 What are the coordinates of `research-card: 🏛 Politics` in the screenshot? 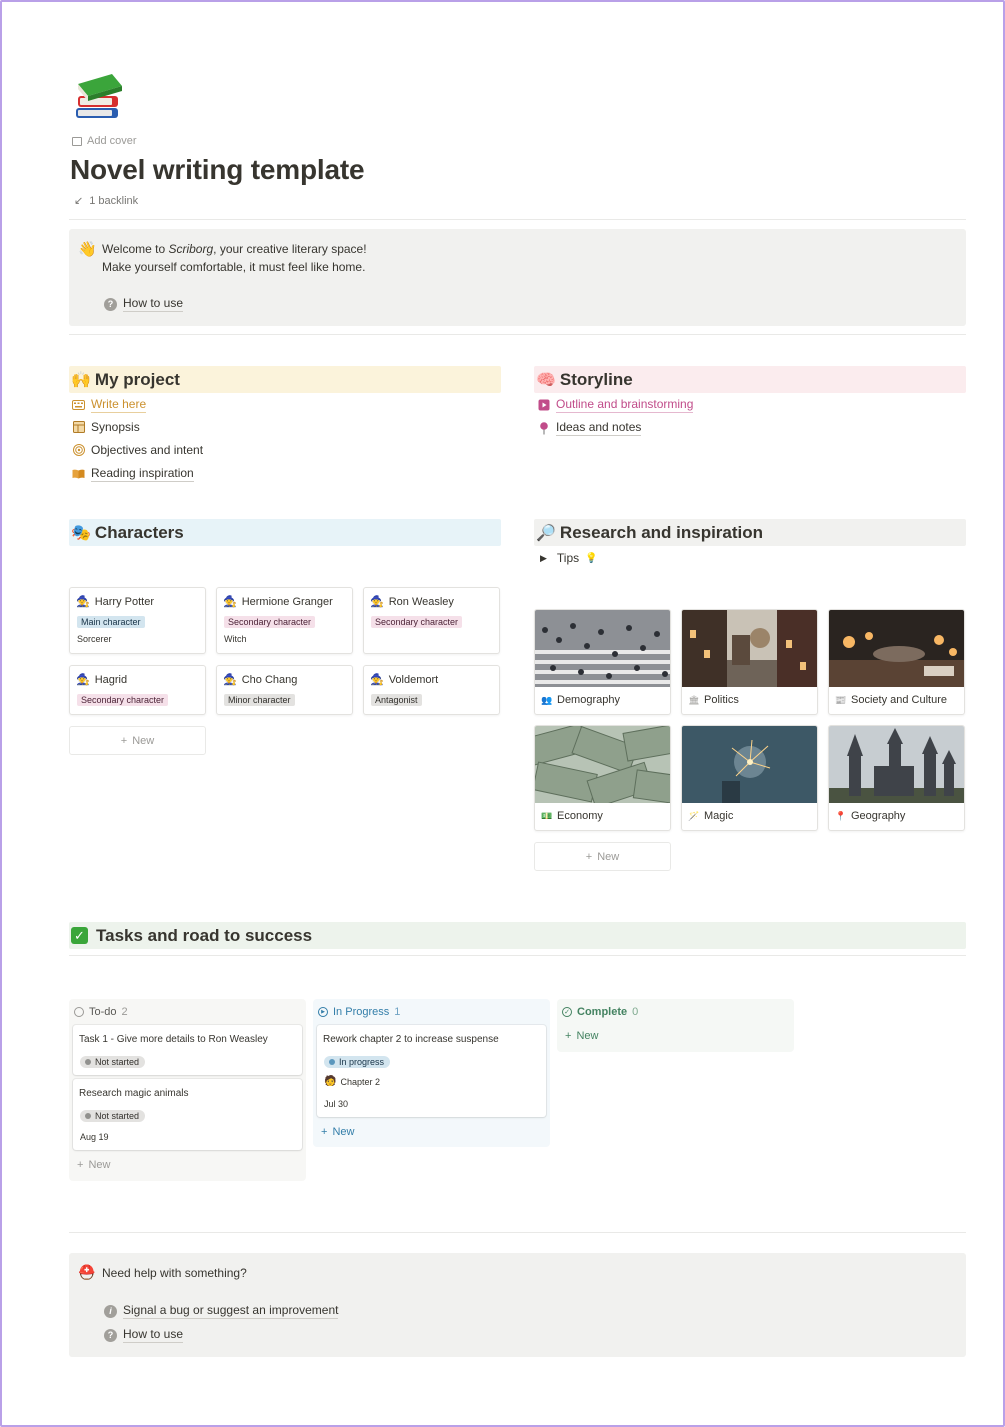 It's located at (749, 662).